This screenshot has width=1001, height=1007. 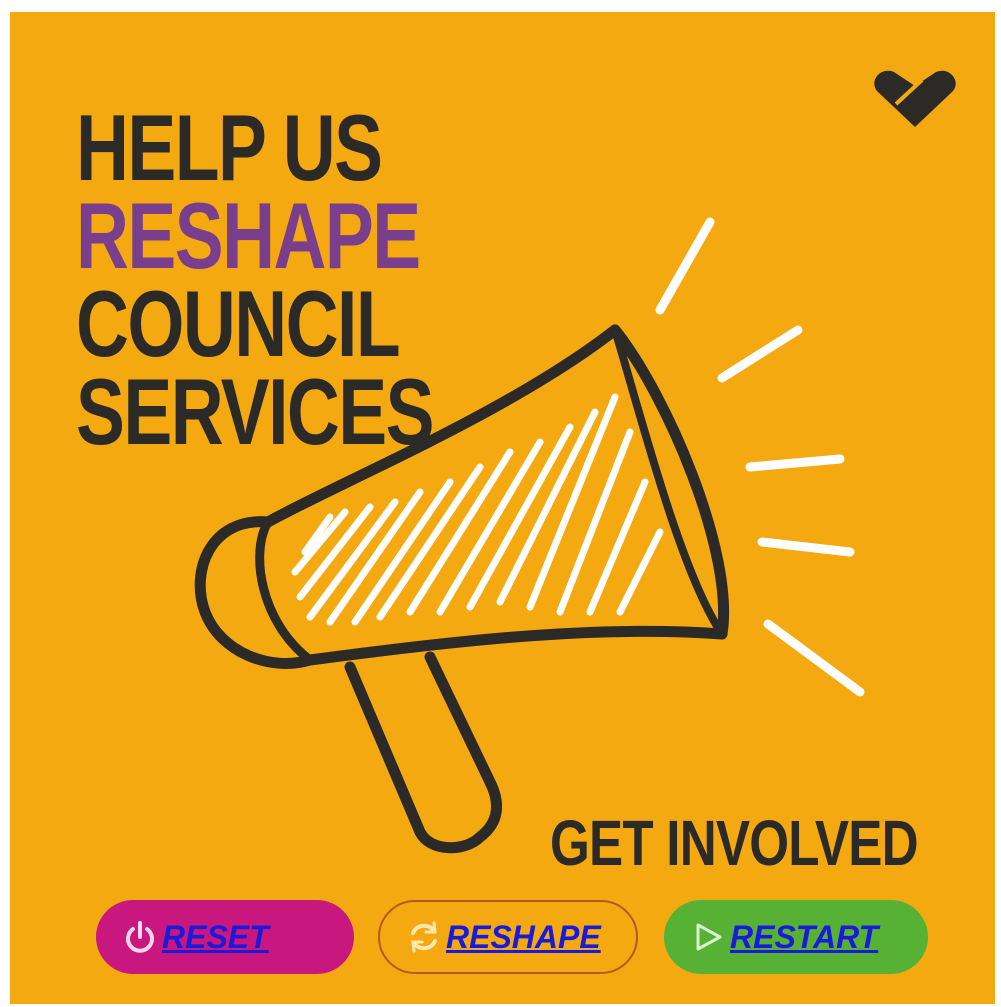 I want to click on reset-label: RESET, so click(x=215, y=937).